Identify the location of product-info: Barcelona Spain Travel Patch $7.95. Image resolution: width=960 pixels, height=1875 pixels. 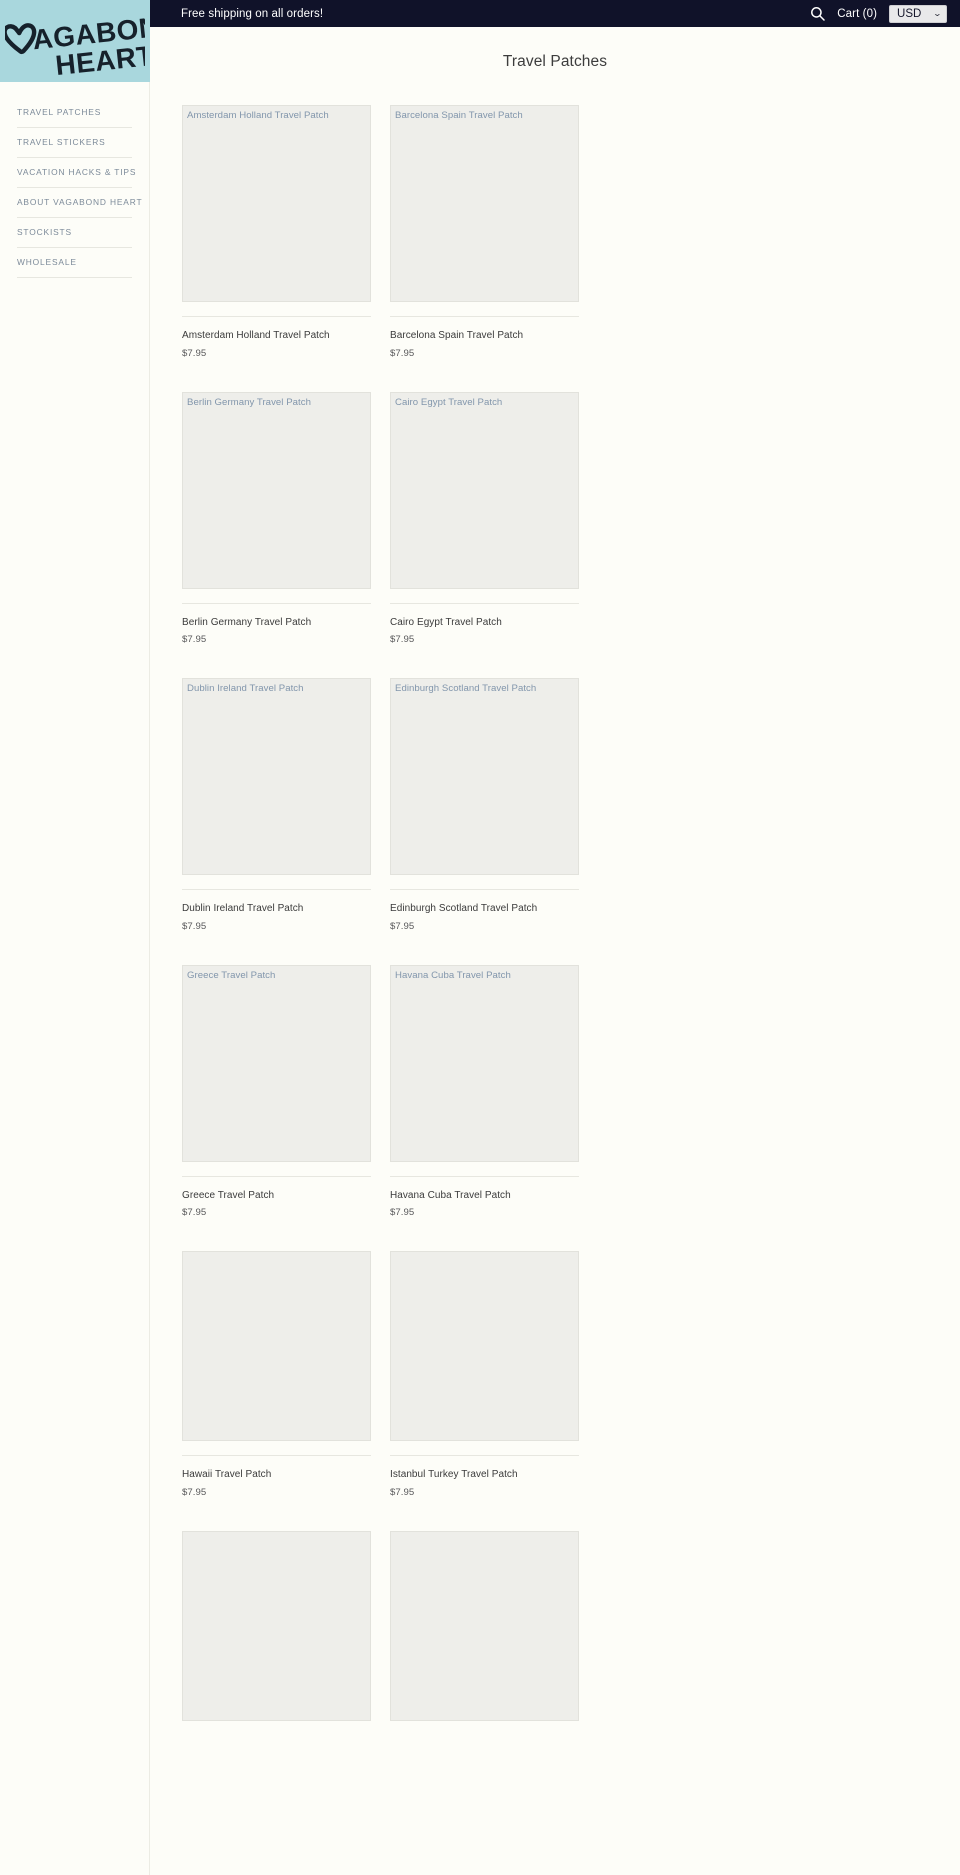
(484, 337).